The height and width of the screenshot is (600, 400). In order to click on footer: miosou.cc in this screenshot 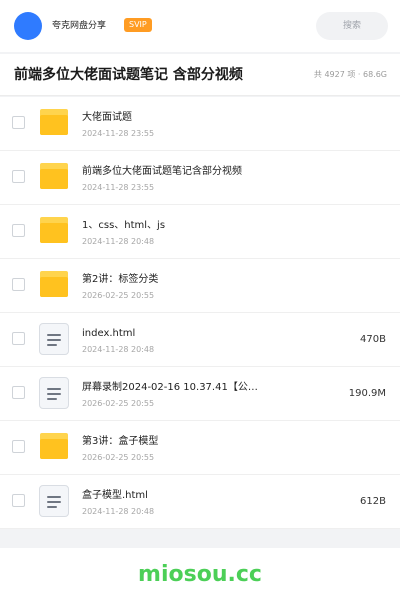, I will do `click(200, 574)`.